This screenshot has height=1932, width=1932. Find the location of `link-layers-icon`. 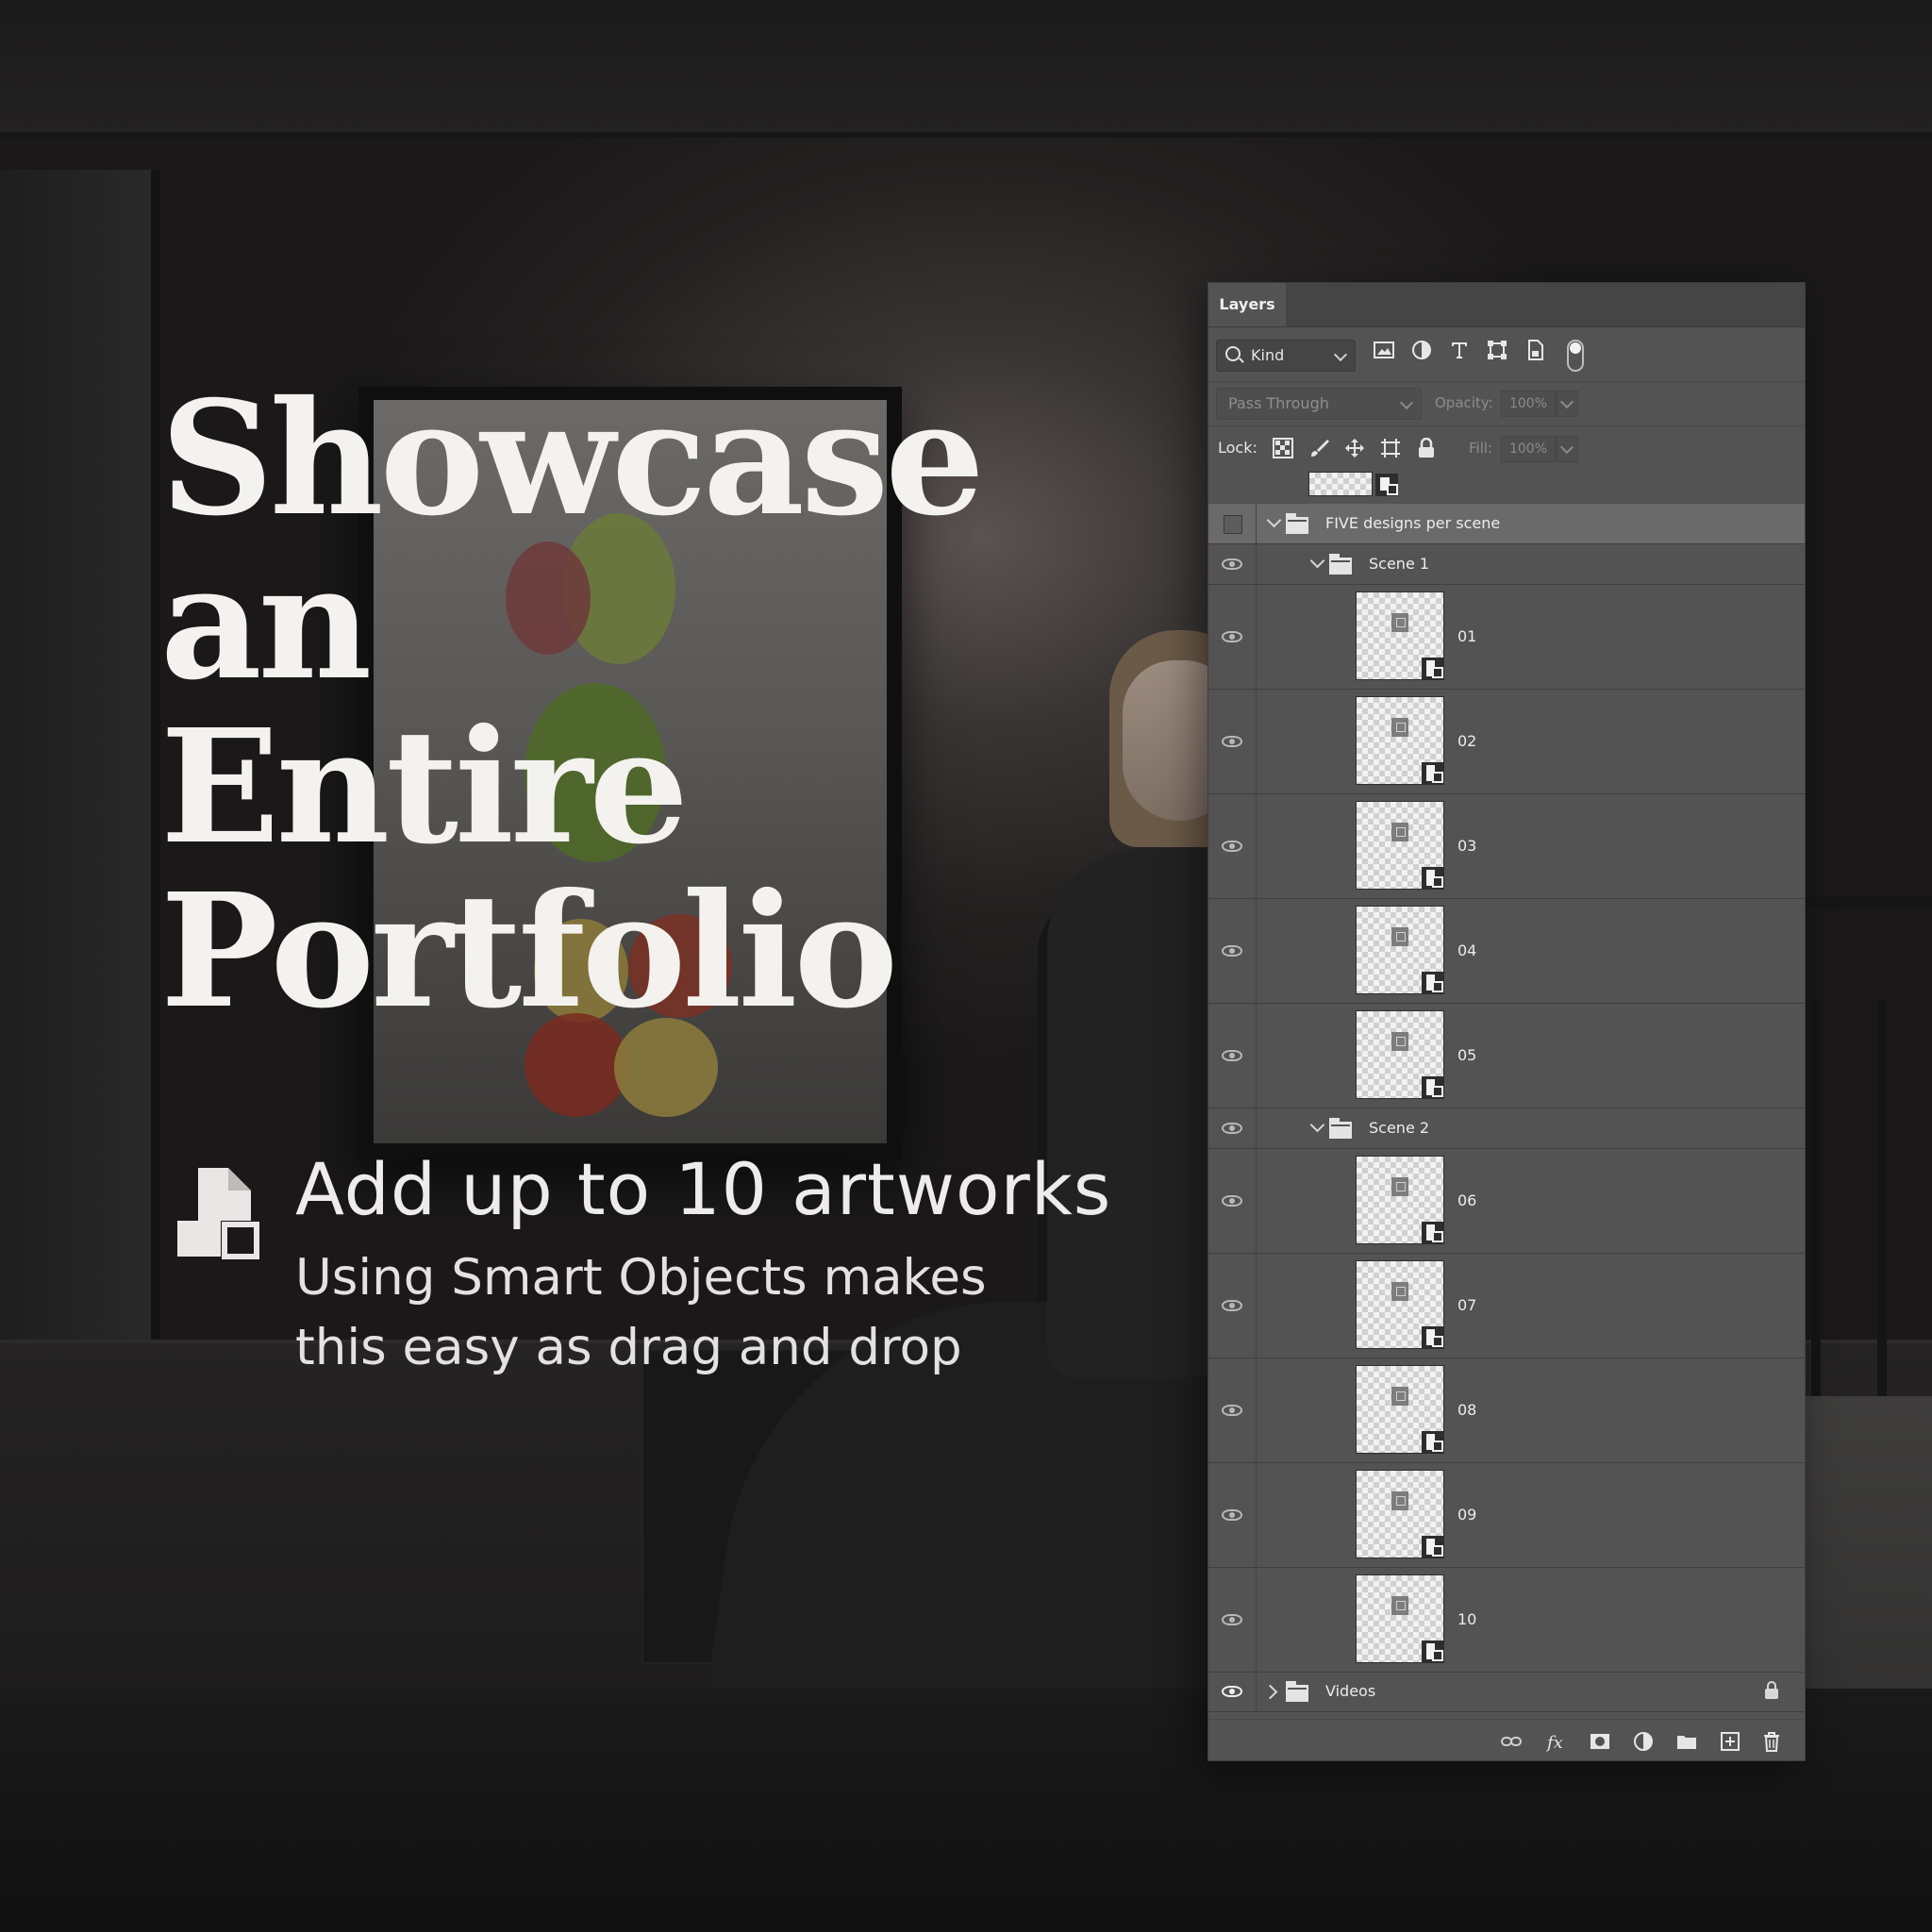

link-layers-icon is located at coordinates (1511, 1741).